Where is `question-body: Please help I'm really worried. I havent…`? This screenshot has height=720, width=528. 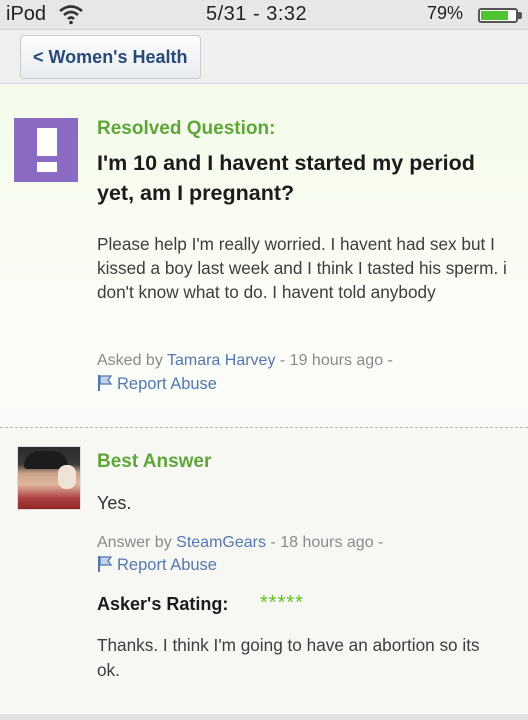 question-body: Please help I'm really worried. I havent… is located at coordinates (302, 268).